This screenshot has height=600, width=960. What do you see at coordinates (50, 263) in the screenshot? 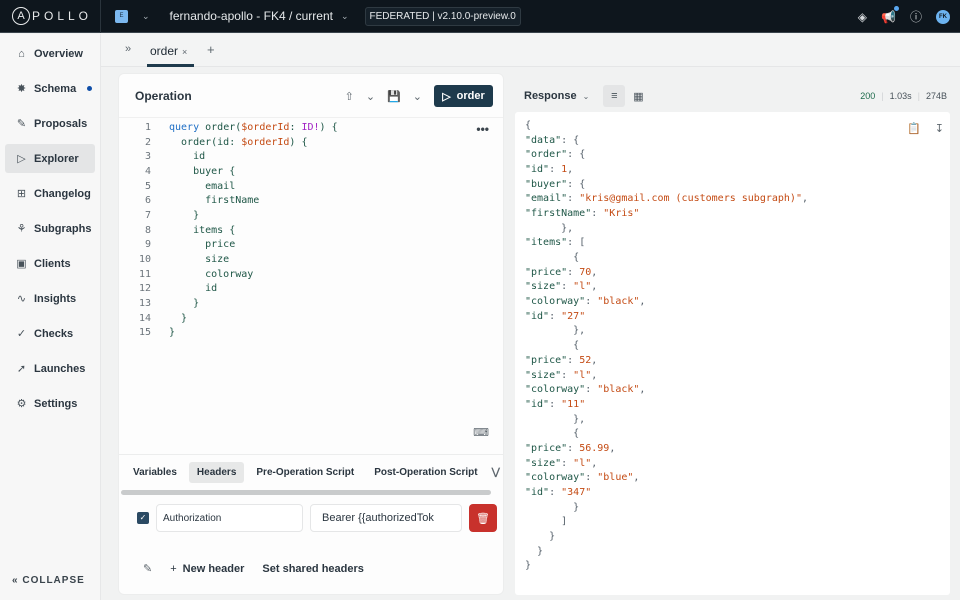
I see `sidebar-item-clients: ▣ Clients` at bounding box center [50, 263].